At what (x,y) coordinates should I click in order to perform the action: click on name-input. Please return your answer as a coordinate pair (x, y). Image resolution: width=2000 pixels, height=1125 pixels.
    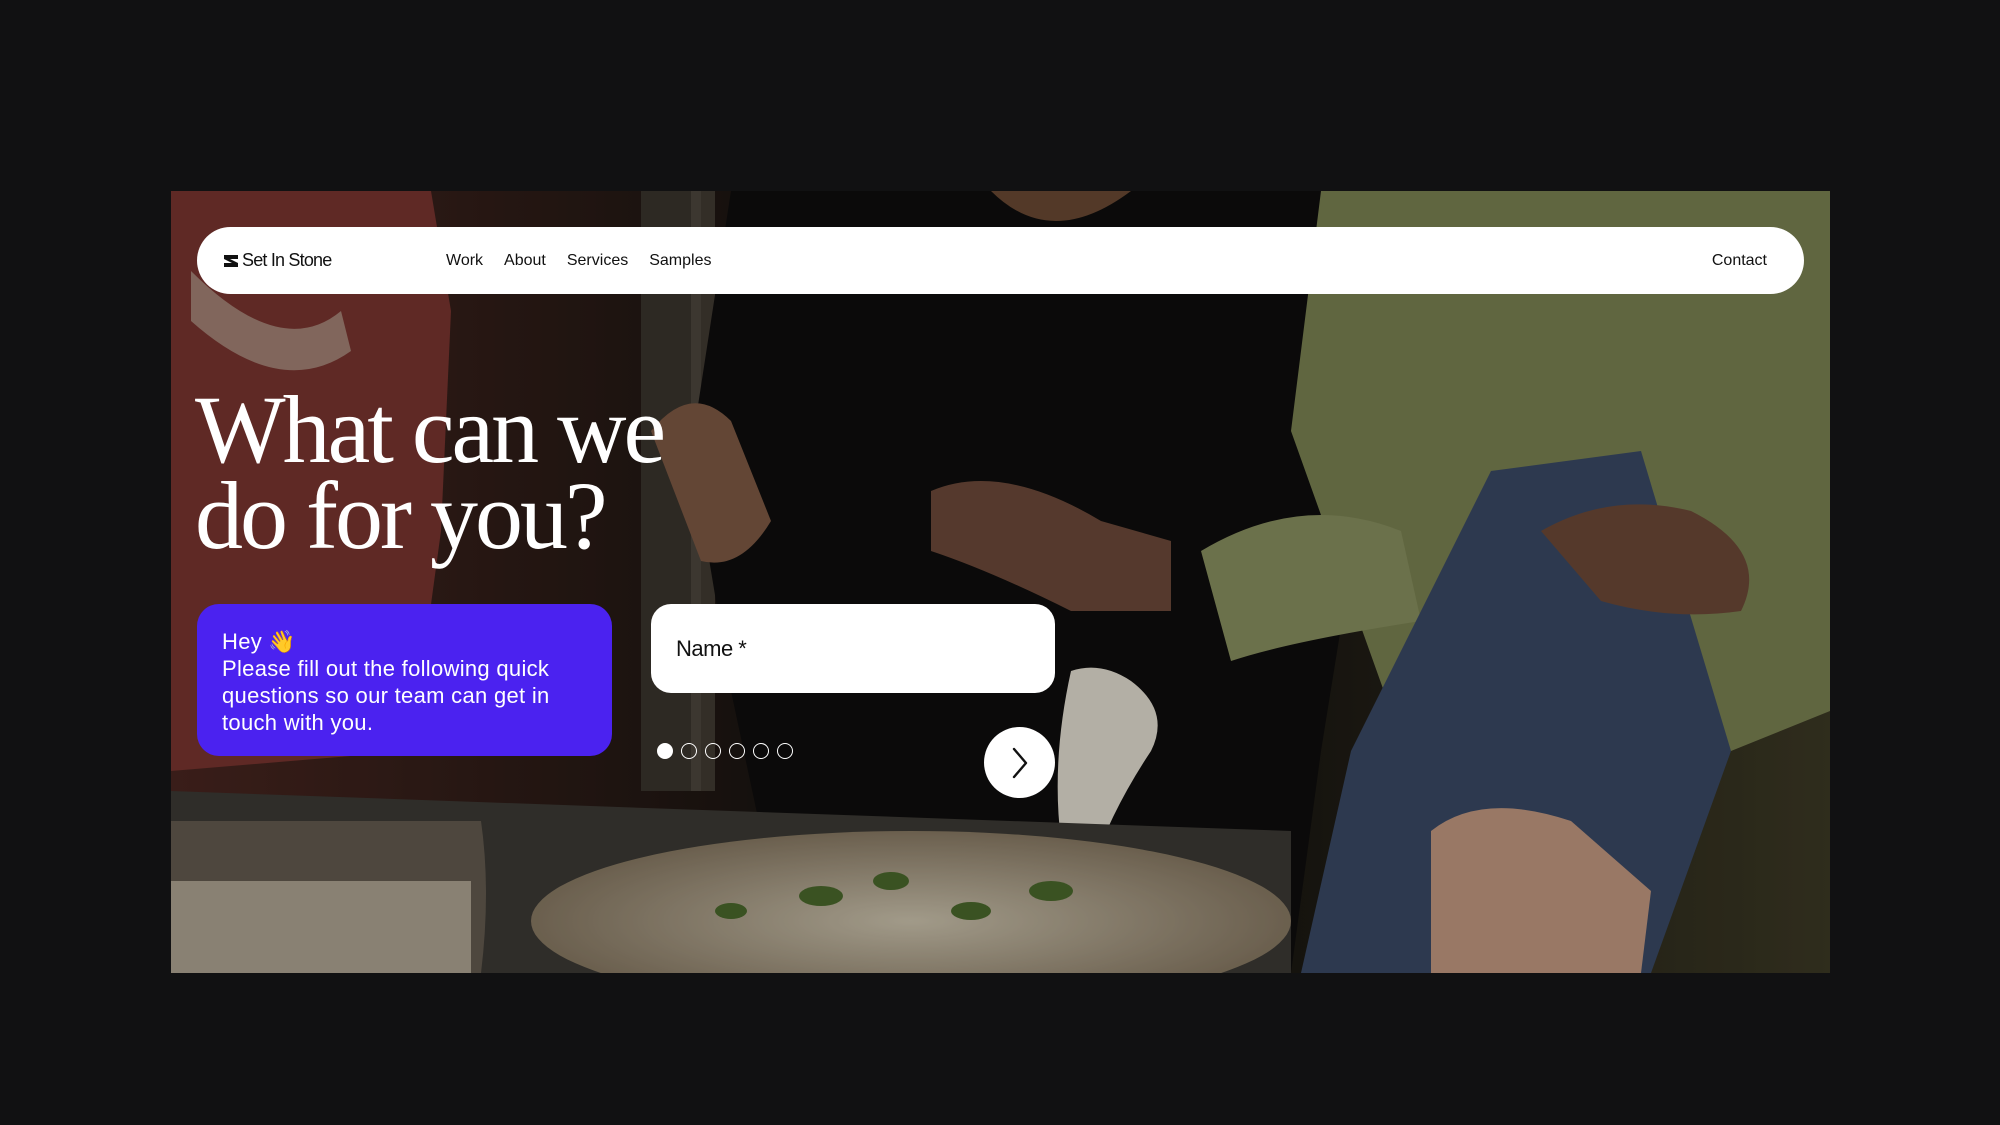
    Looking at the image, I should click on (853, 648).